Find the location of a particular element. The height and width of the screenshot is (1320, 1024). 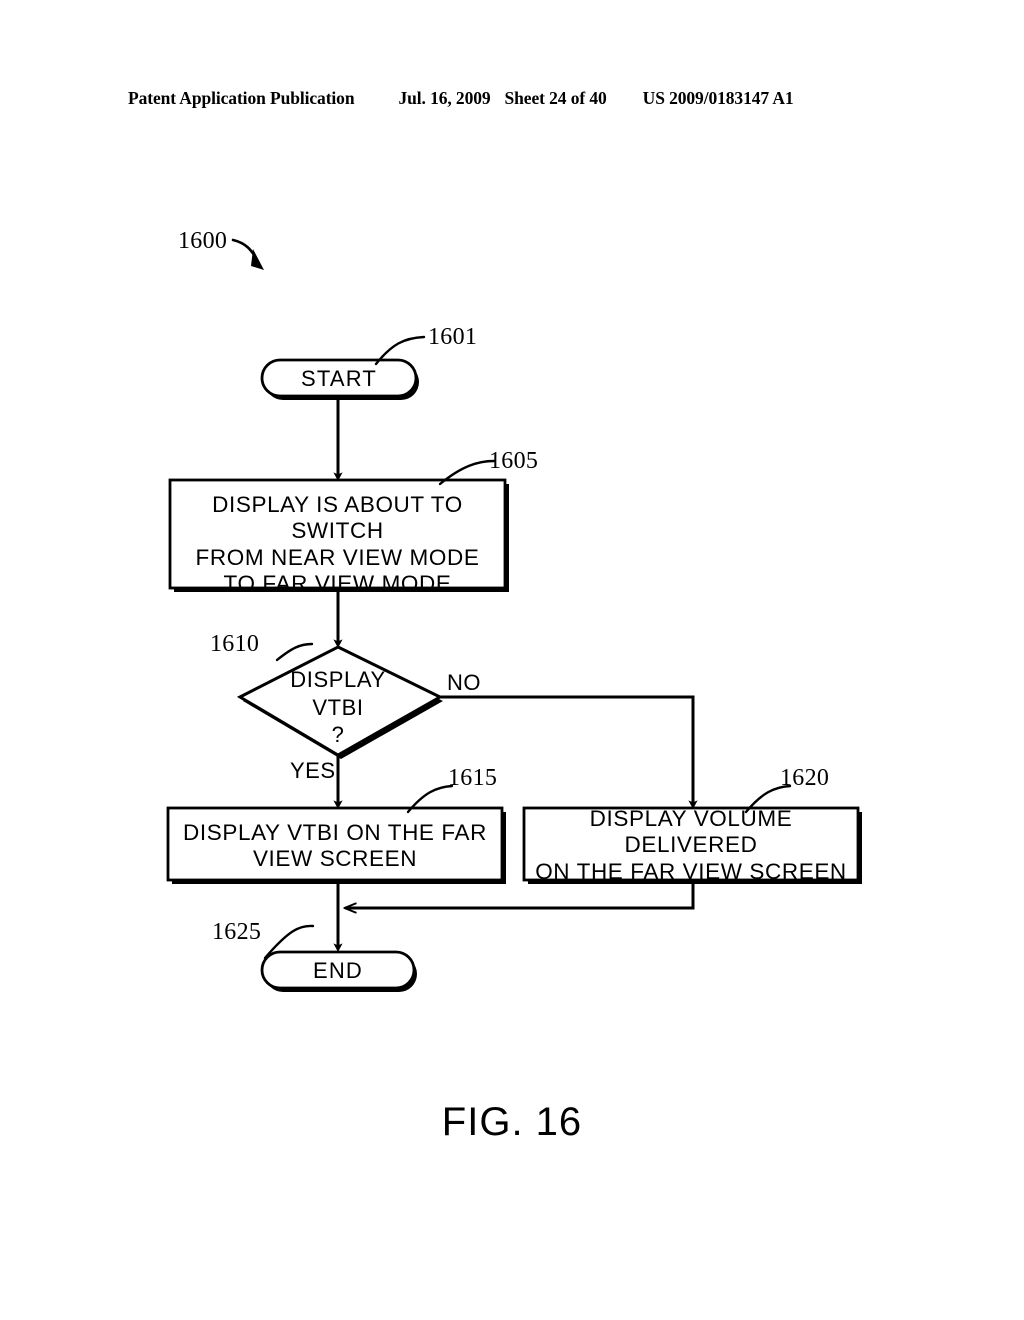

diagram-lead-line is located at coordinates (247, 254).